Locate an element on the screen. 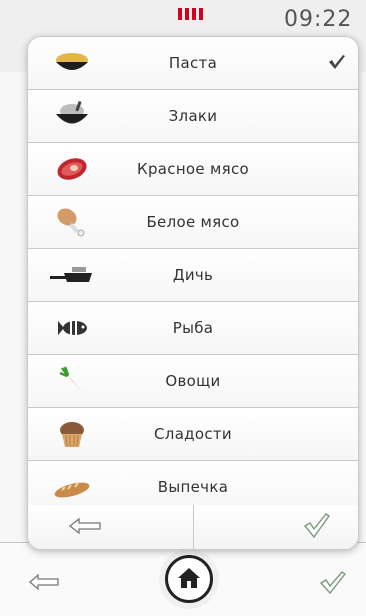  bread-icon is located at coordinates (72, 487).